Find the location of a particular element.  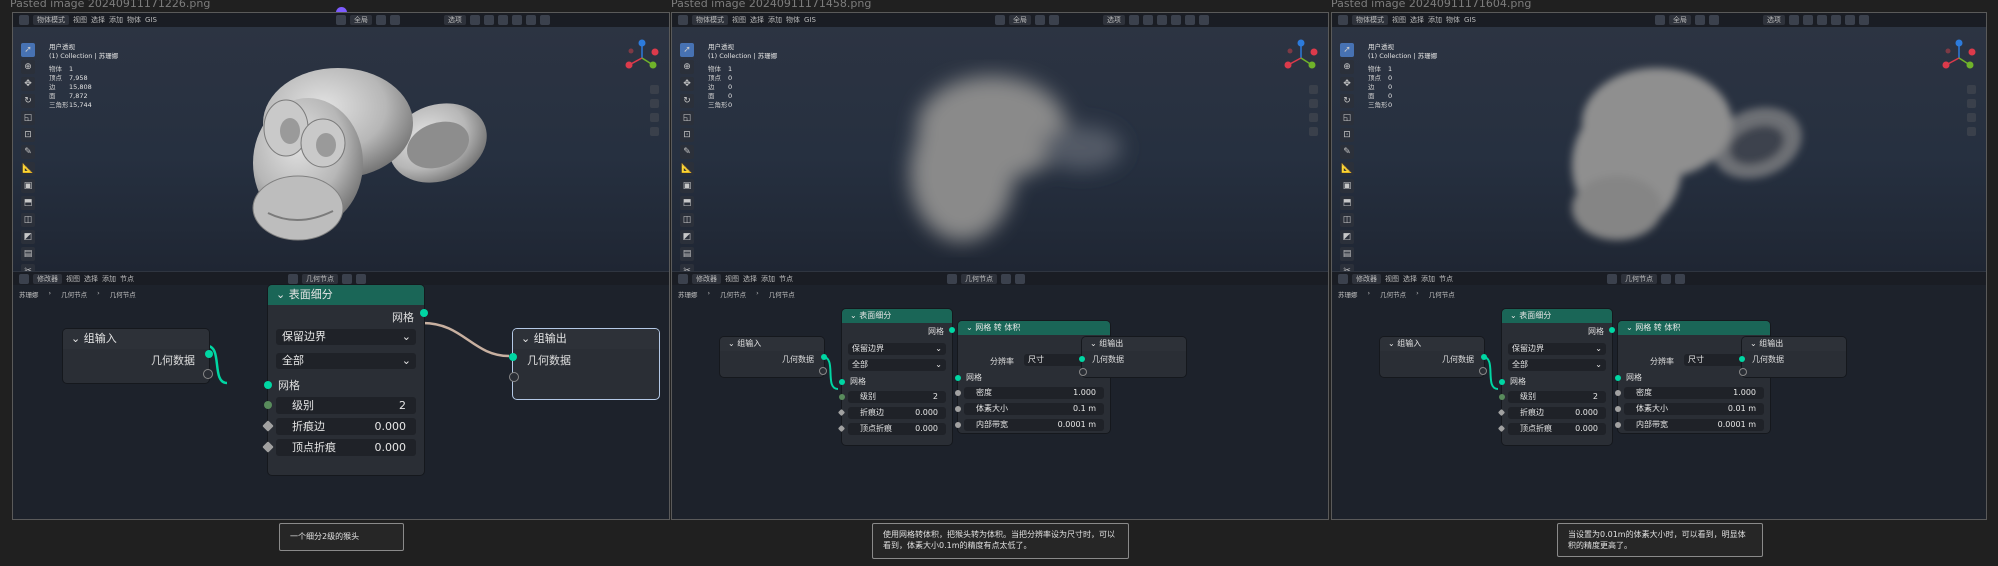

node-tree-name: 几何节点 is located at coordinates (979, 279).